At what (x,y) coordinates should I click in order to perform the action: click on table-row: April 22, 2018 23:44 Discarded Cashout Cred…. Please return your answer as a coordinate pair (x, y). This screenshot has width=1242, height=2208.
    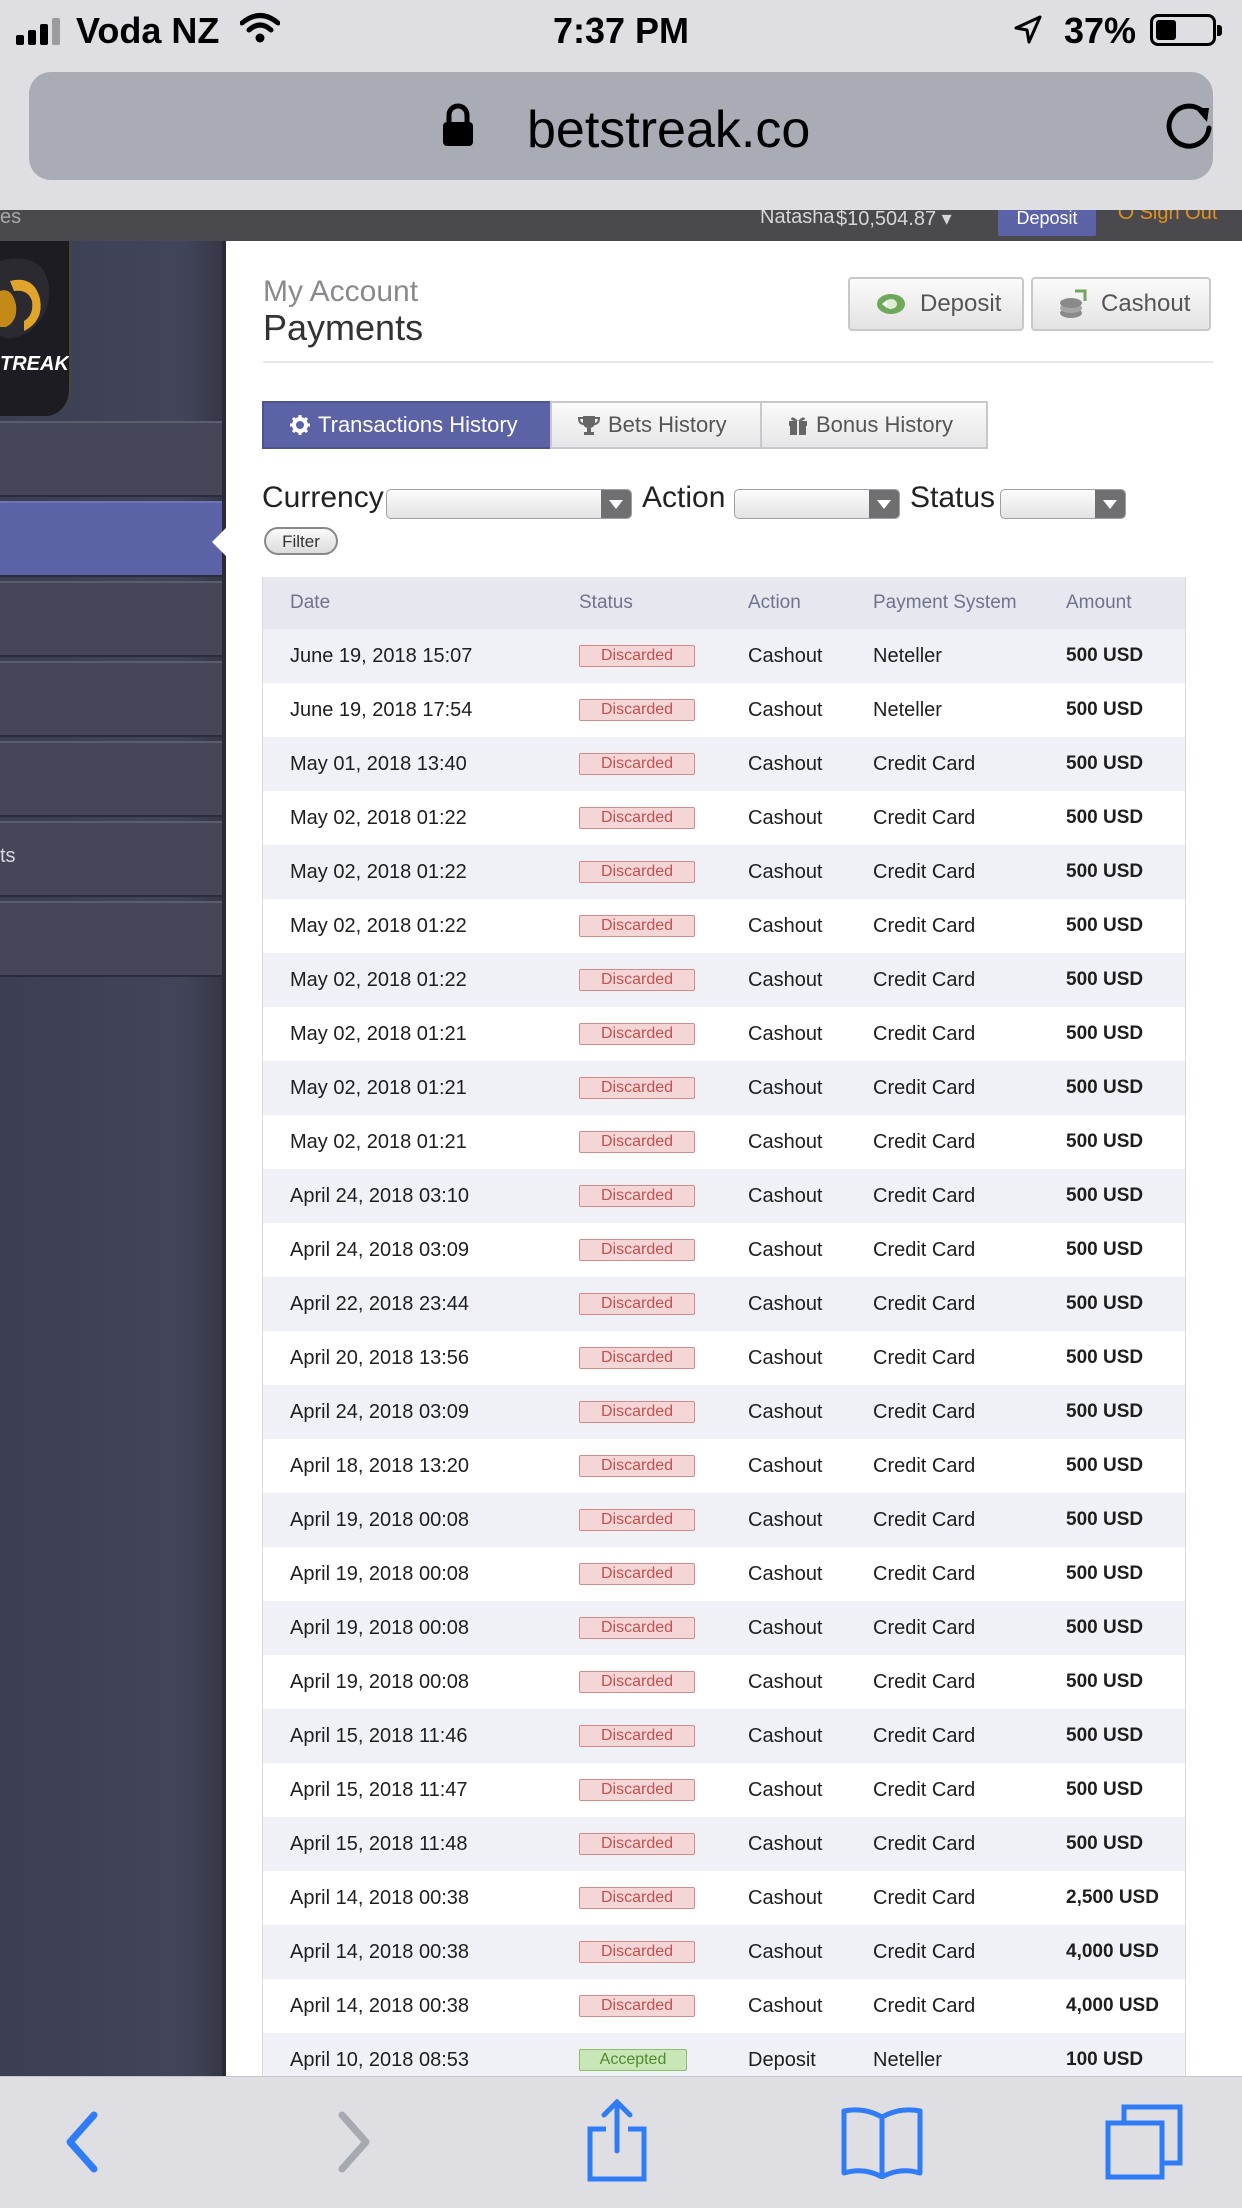
    Looking at the image, I should click on (724, 1304).